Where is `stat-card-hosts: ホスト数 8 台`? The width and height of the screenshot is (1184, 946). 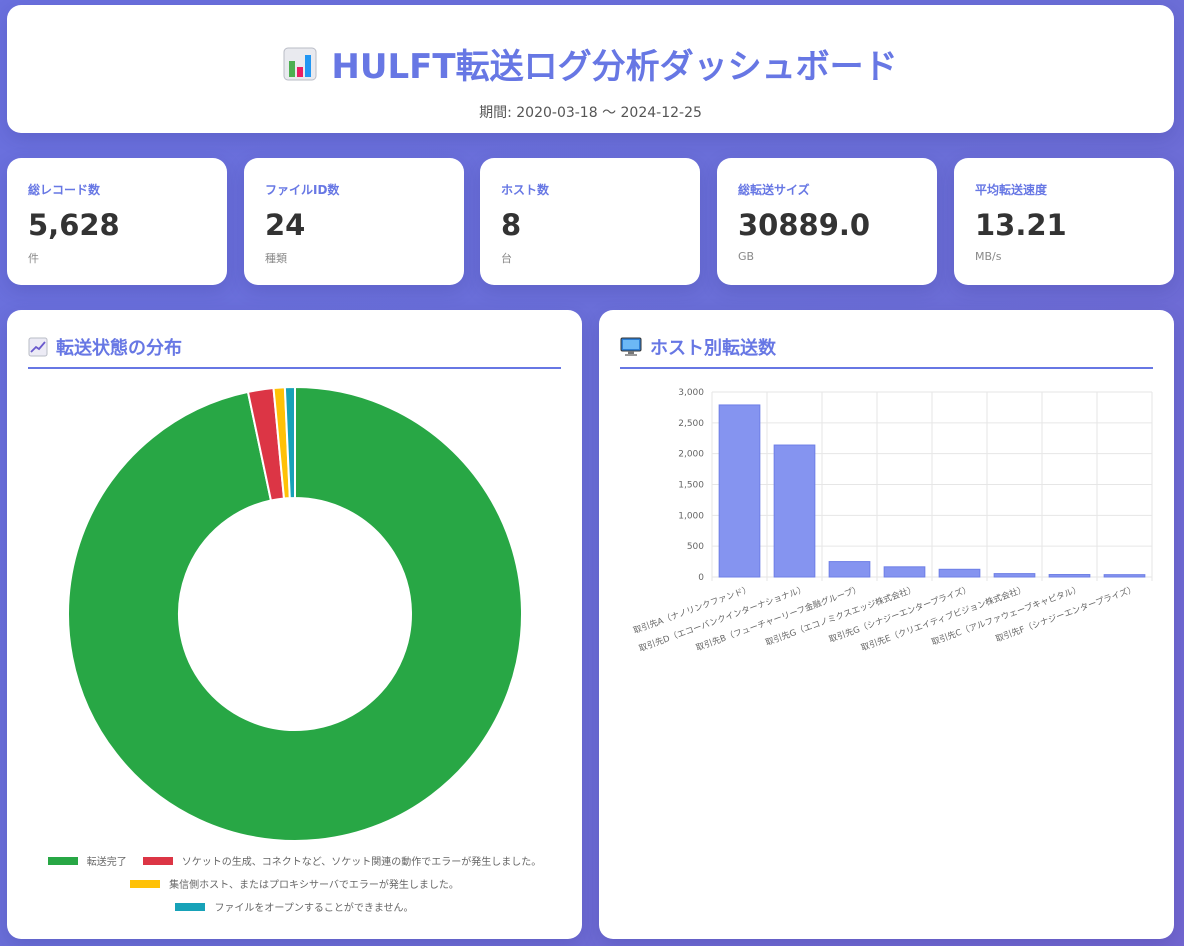 stat-card-hosts: ホスト数 8 台 is located at coordinates (590, 221).